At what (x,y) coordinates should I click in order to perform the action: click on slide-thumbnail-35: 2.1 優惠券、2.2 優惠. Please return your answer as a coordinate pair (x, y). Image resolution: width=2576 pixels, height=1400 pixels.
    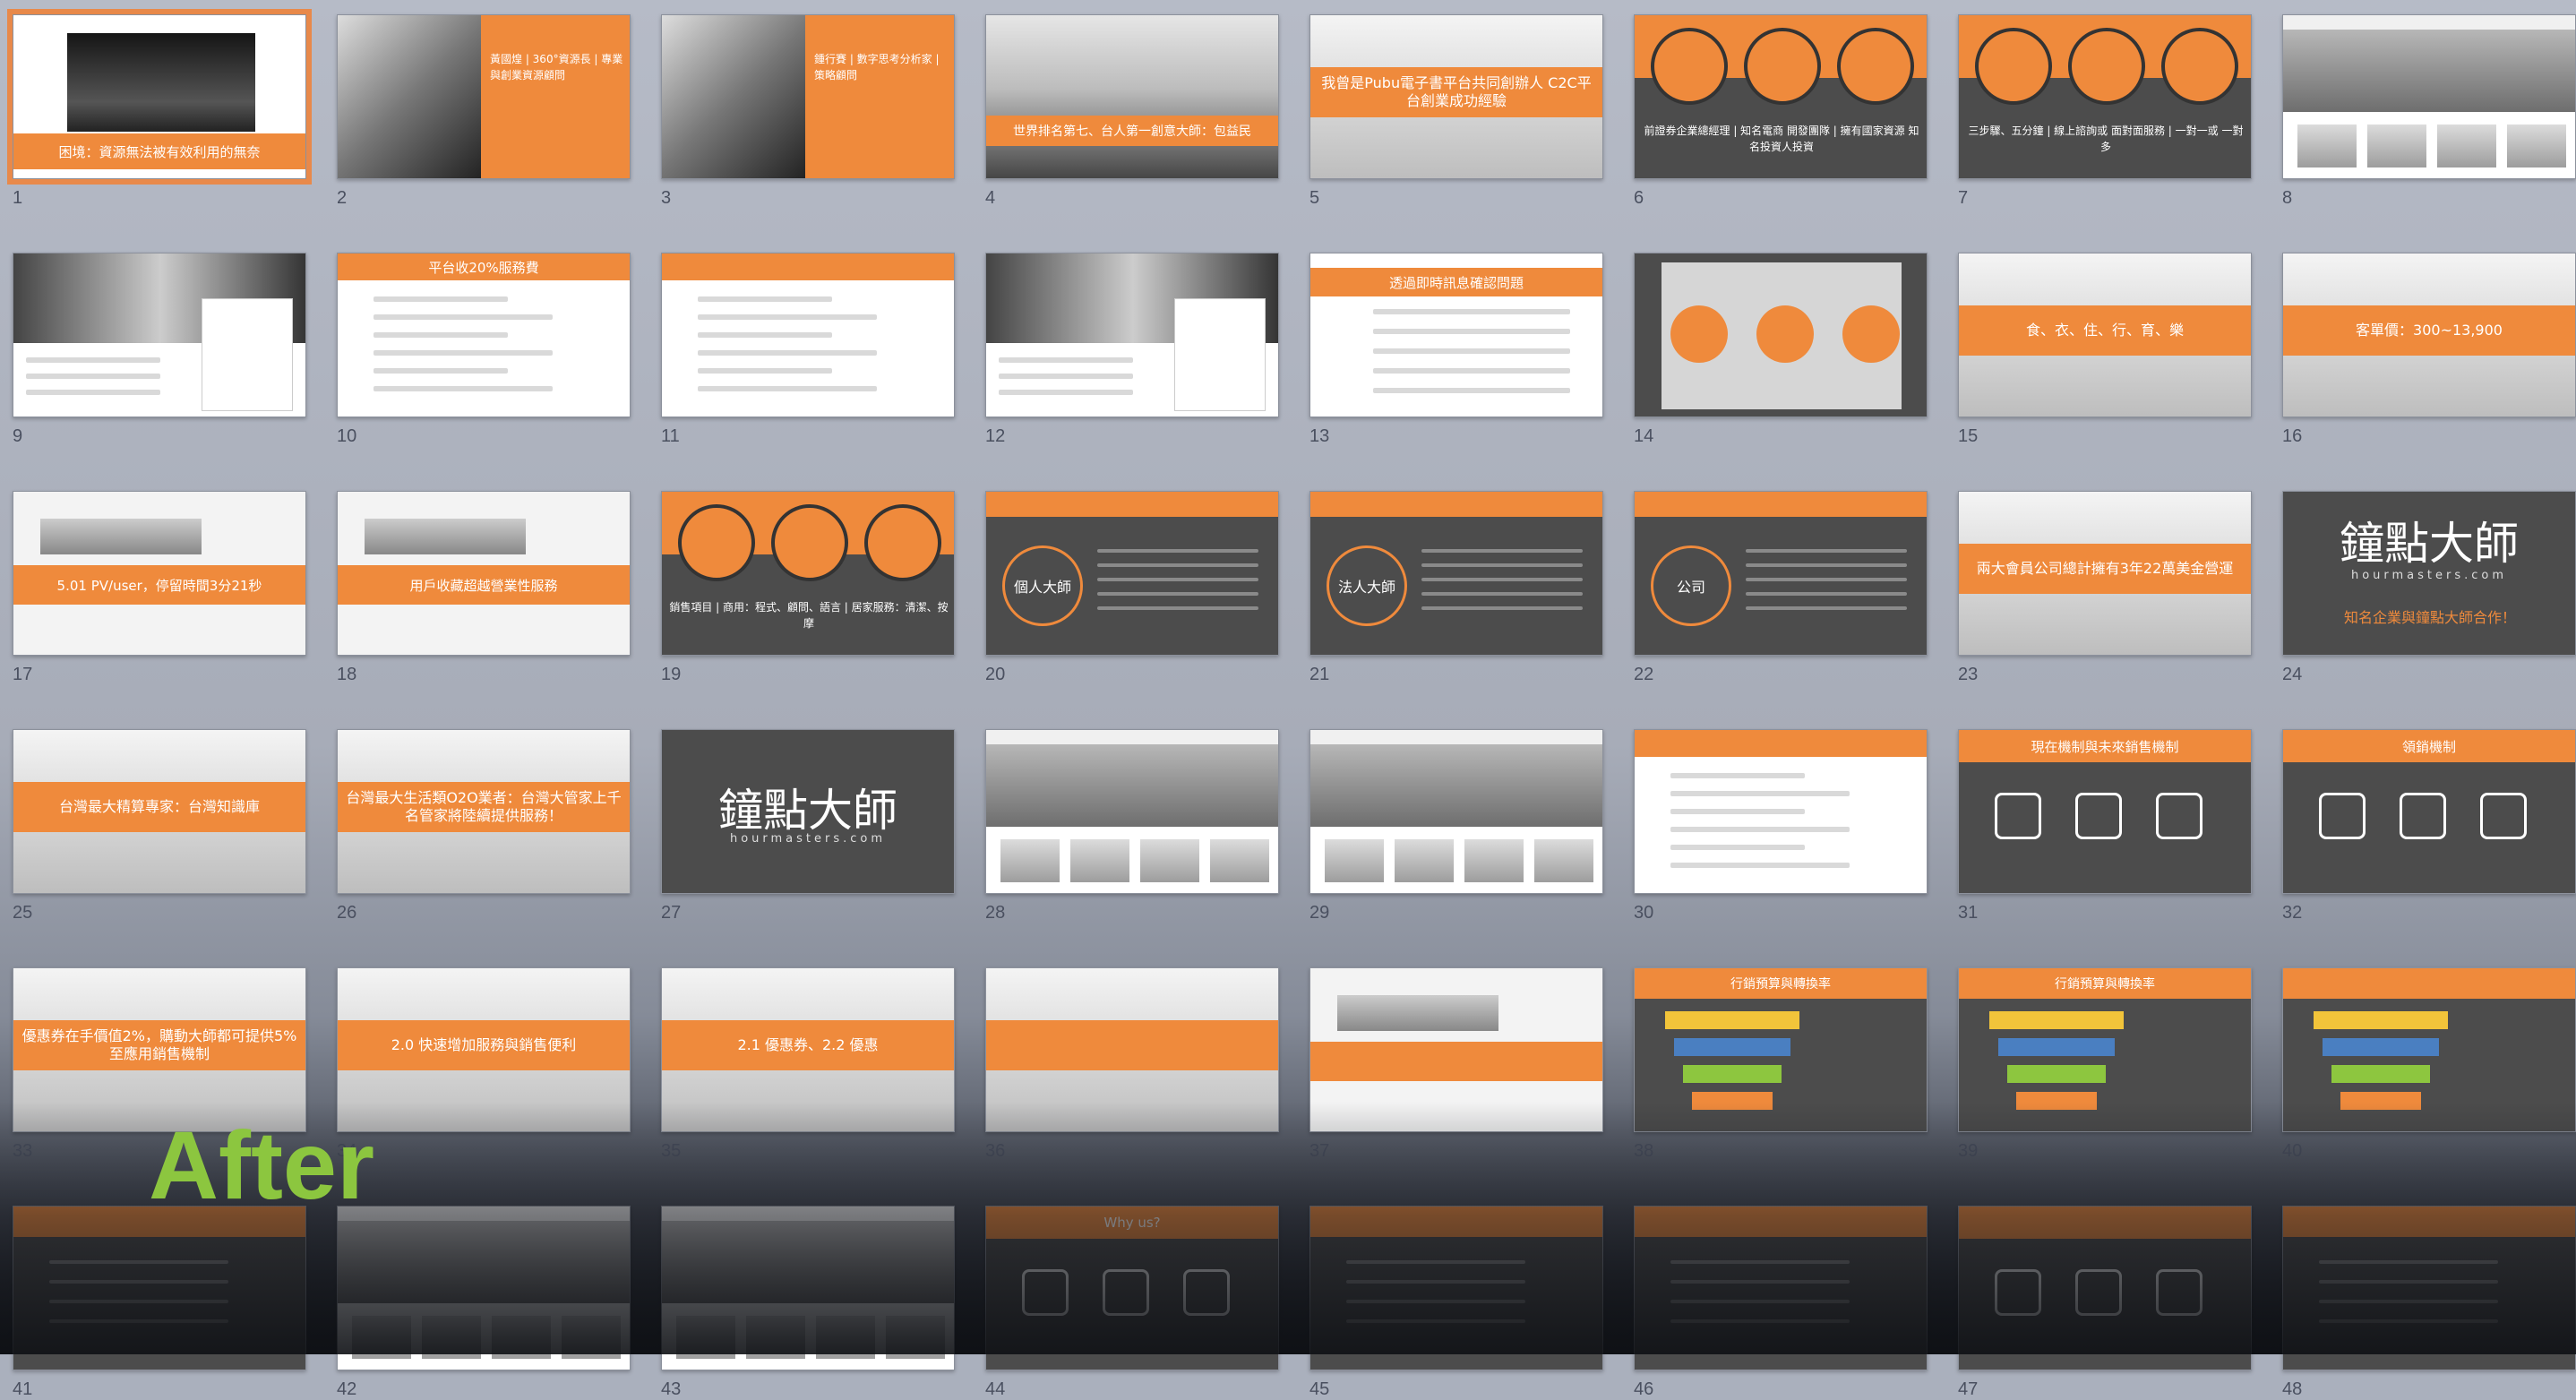
    Looking at the image, I should click on (808, 1049).